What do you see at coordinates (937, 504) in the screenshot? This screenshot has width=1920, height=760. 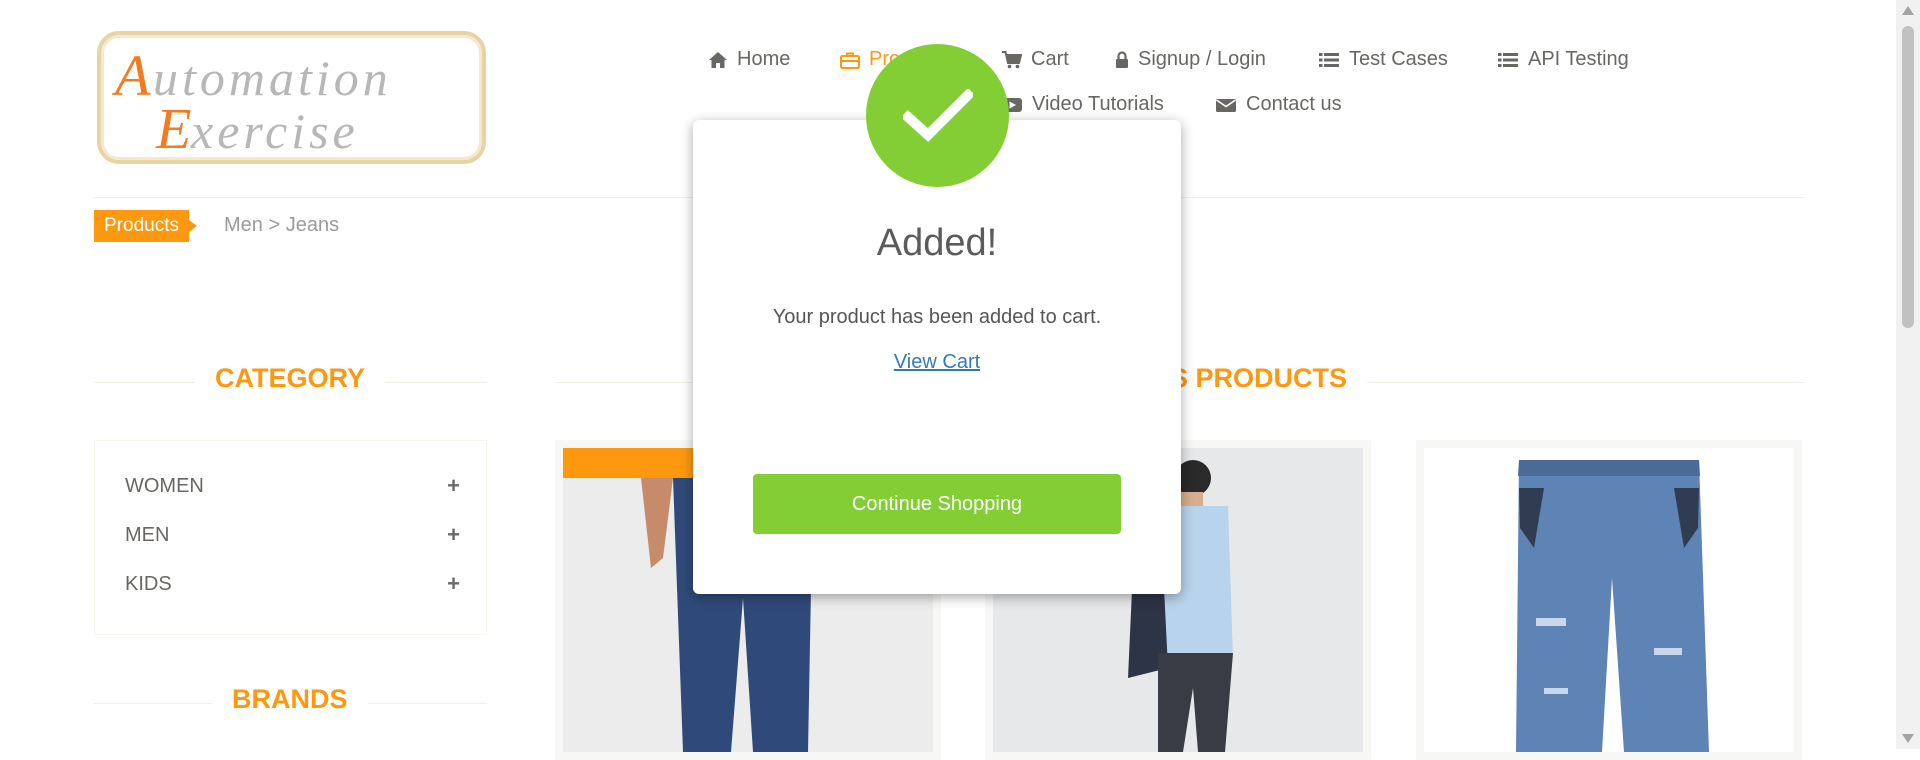 I see `continue-shopping-button: Continue Shopping` at bounding box center [937, 504].